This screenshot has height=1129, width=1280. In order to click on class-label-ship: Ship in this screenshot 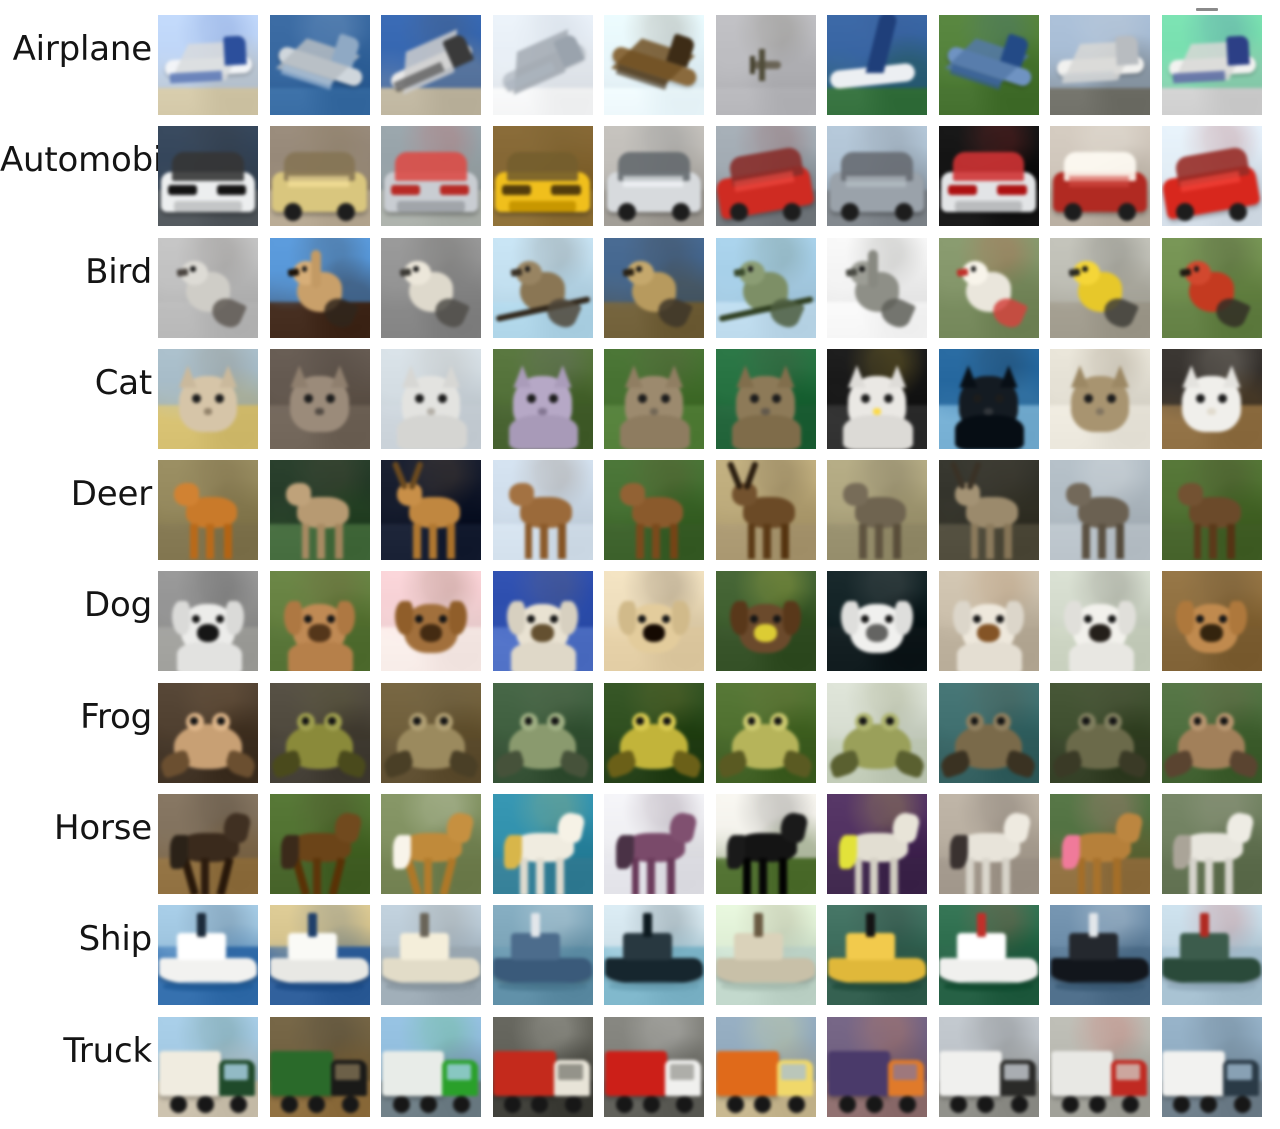, I will do `click(115, 939)`.